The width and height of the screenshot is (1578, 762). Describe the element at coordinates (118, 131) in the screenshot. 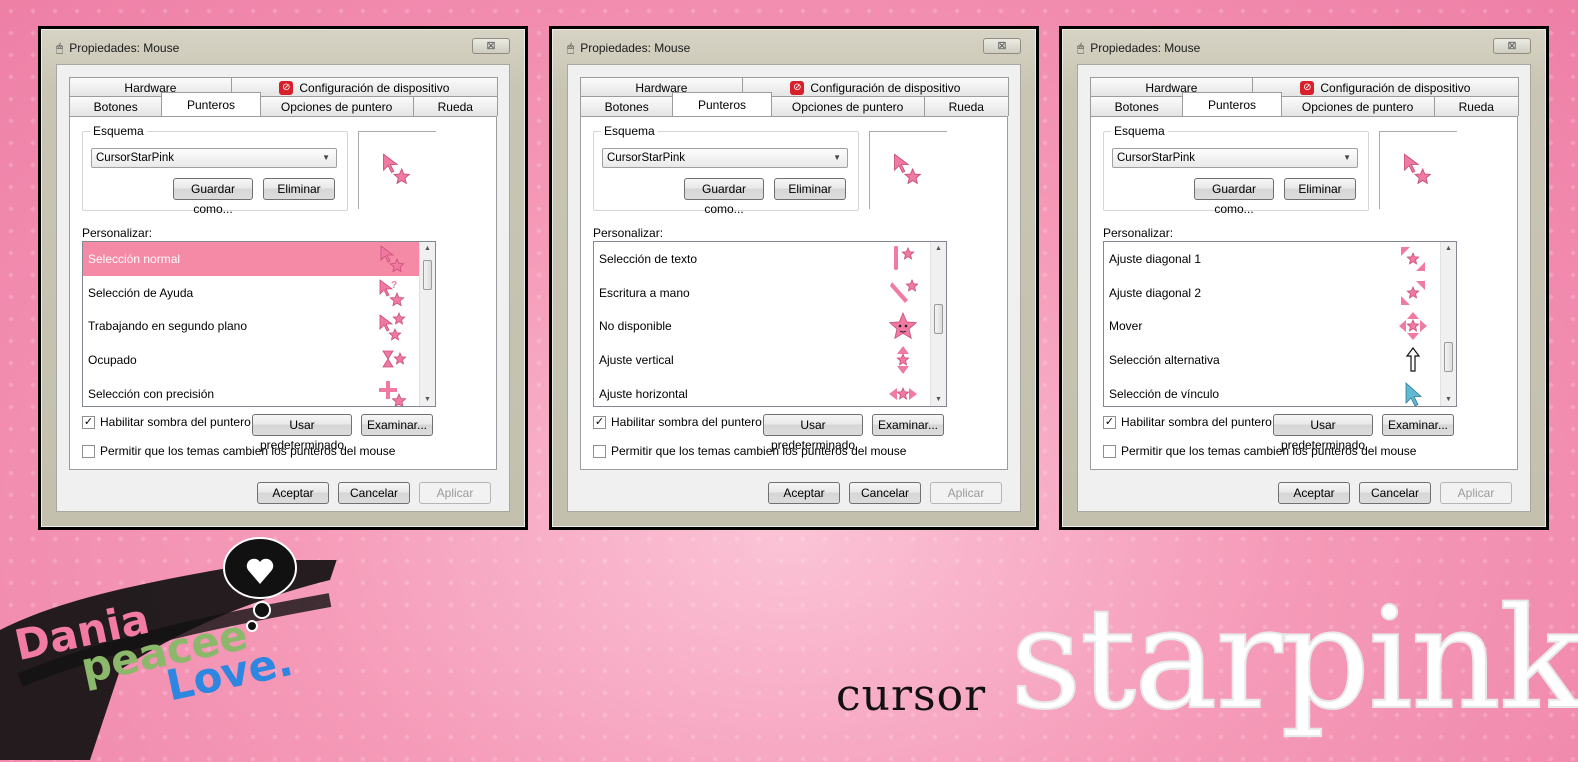

I see `scheme-label: Esquema` at that location.